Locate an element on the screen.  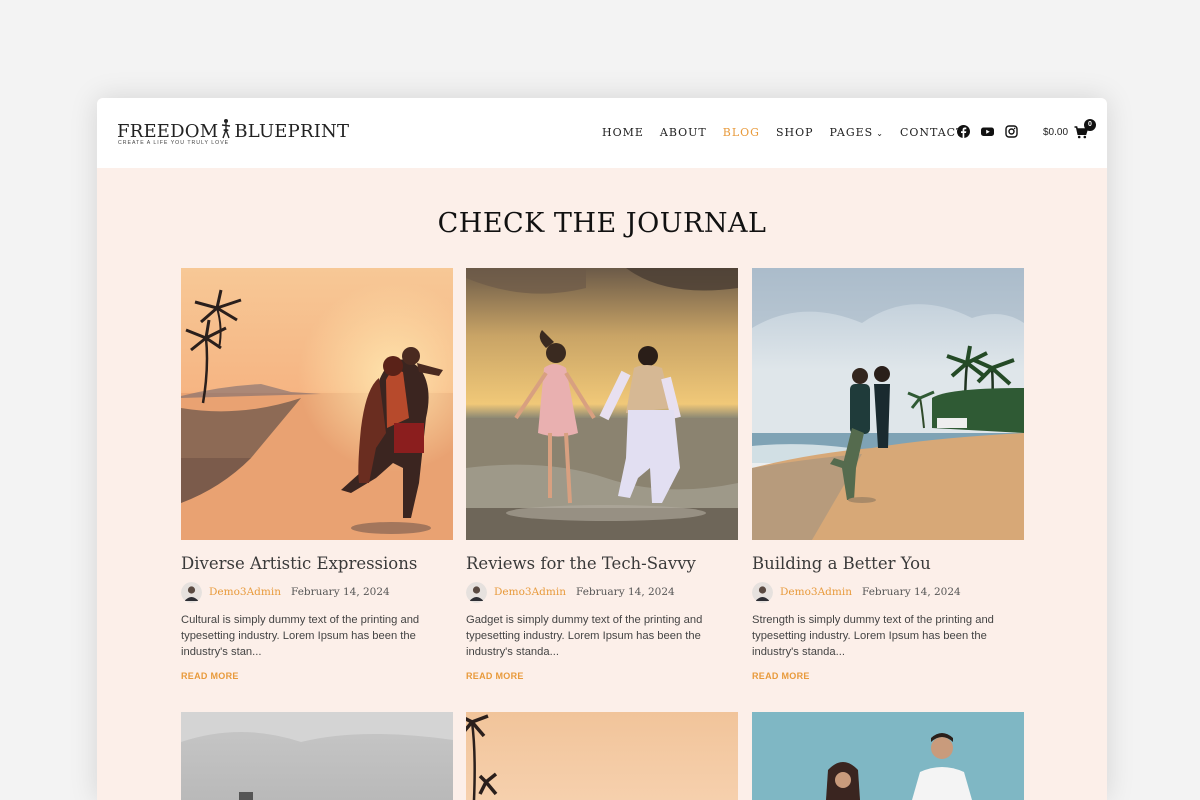
social-links is located at coordinates (987, 131).